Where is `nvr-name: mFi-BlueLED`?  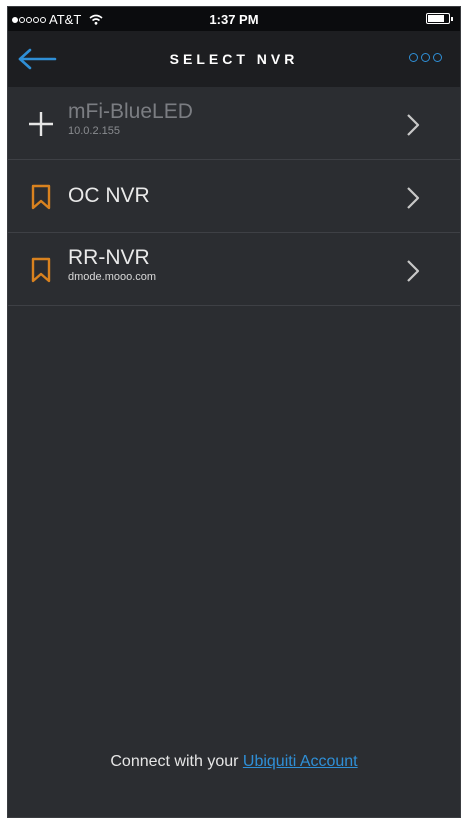 nvr-name: mFi-BlueLED is located at coordinates (130, 111).